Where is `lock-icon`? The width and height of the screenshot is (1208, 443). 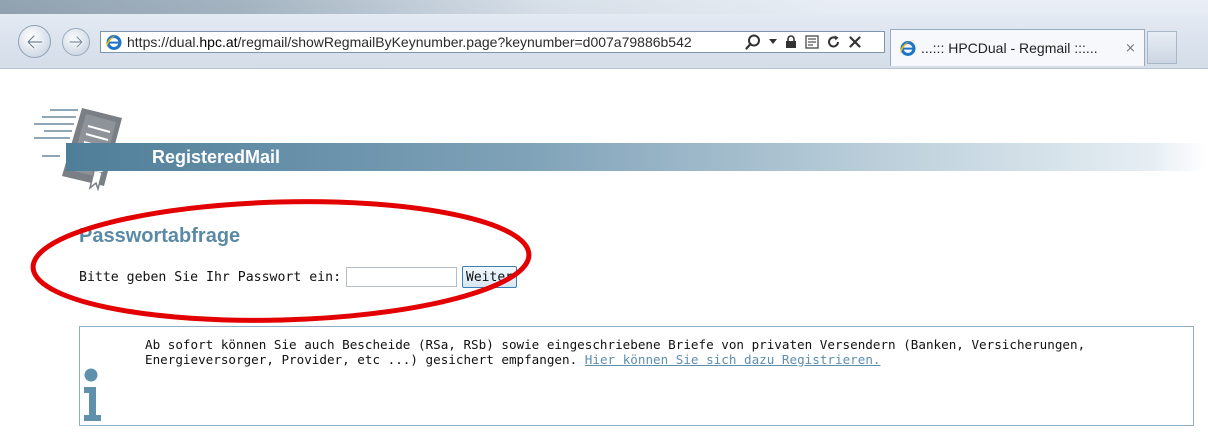 lock-icon is located at coordinates (791, 41).